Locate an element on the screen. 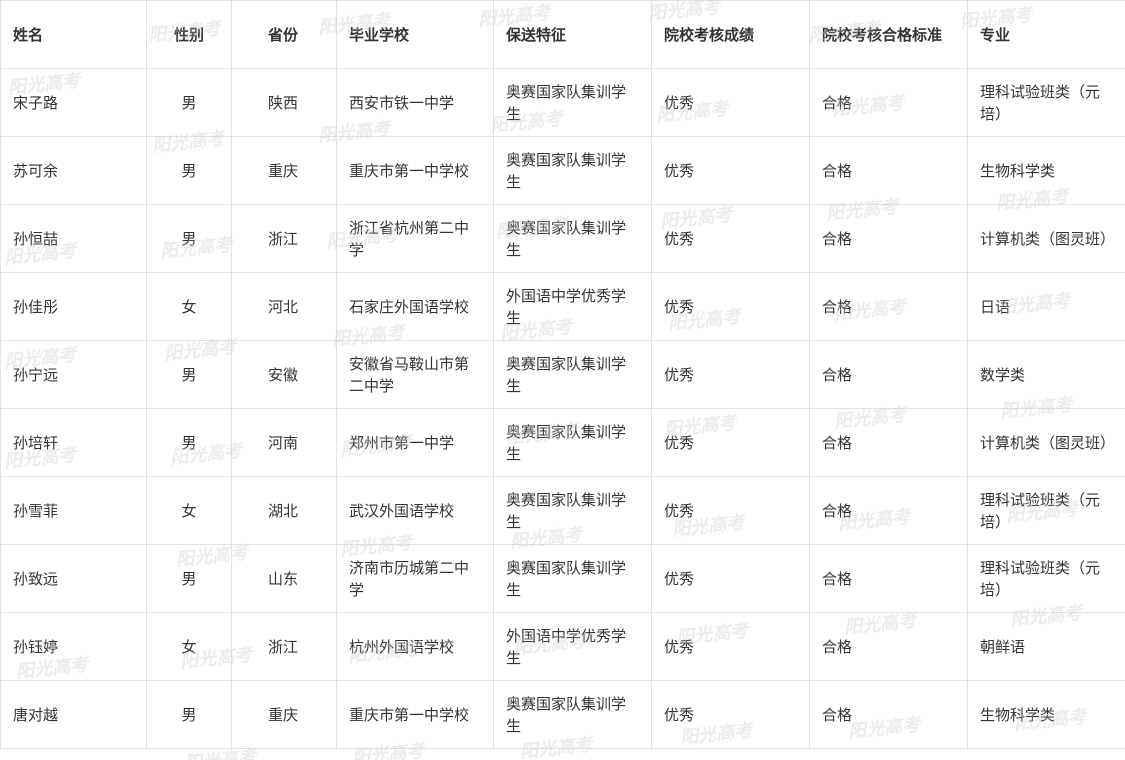  cell-name: 孙雪菲 is located at coordinates (73, 510).